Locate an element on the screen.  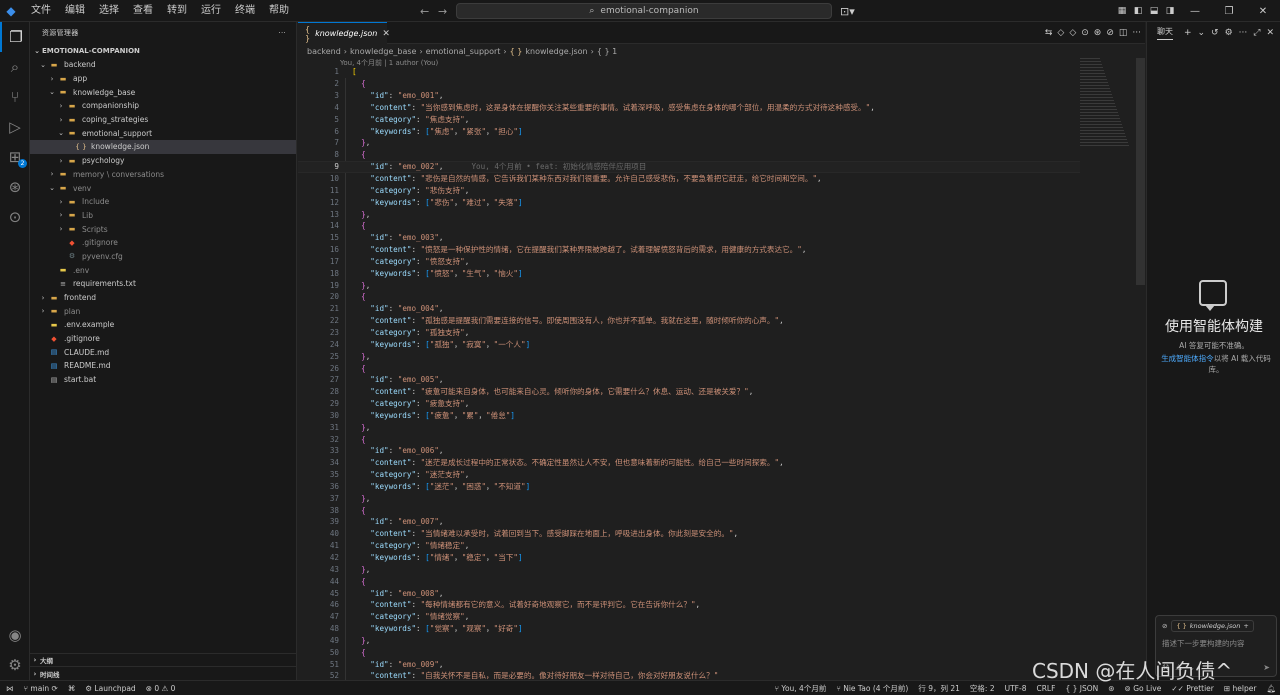
tree-item: ▬ .env is located at coordinates (163, 270).